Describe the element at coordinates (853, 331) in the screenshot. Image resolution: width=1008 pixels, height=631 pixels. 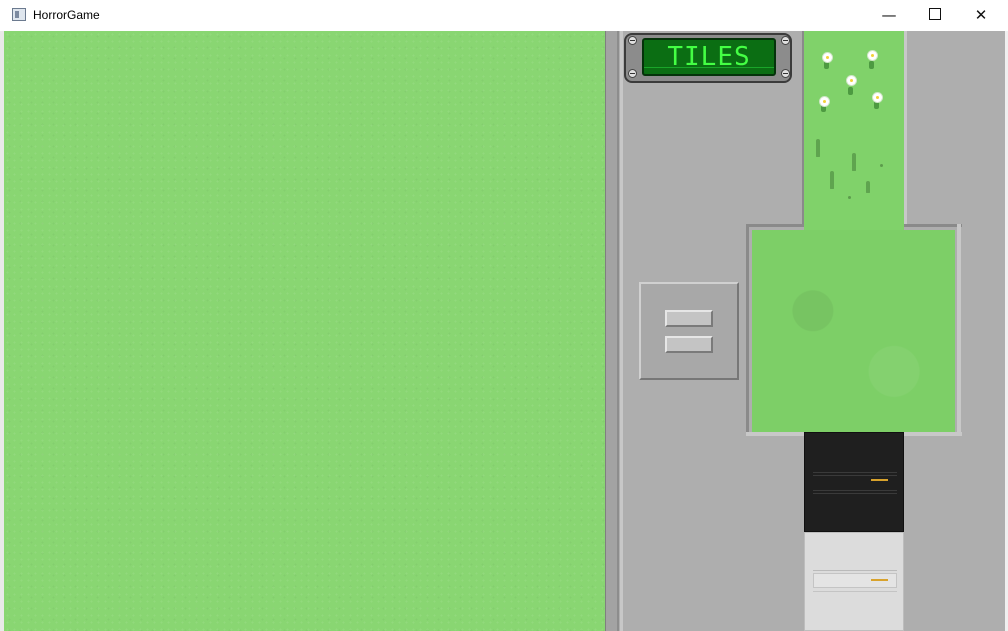
I see `tile-grass-plain` at that location.